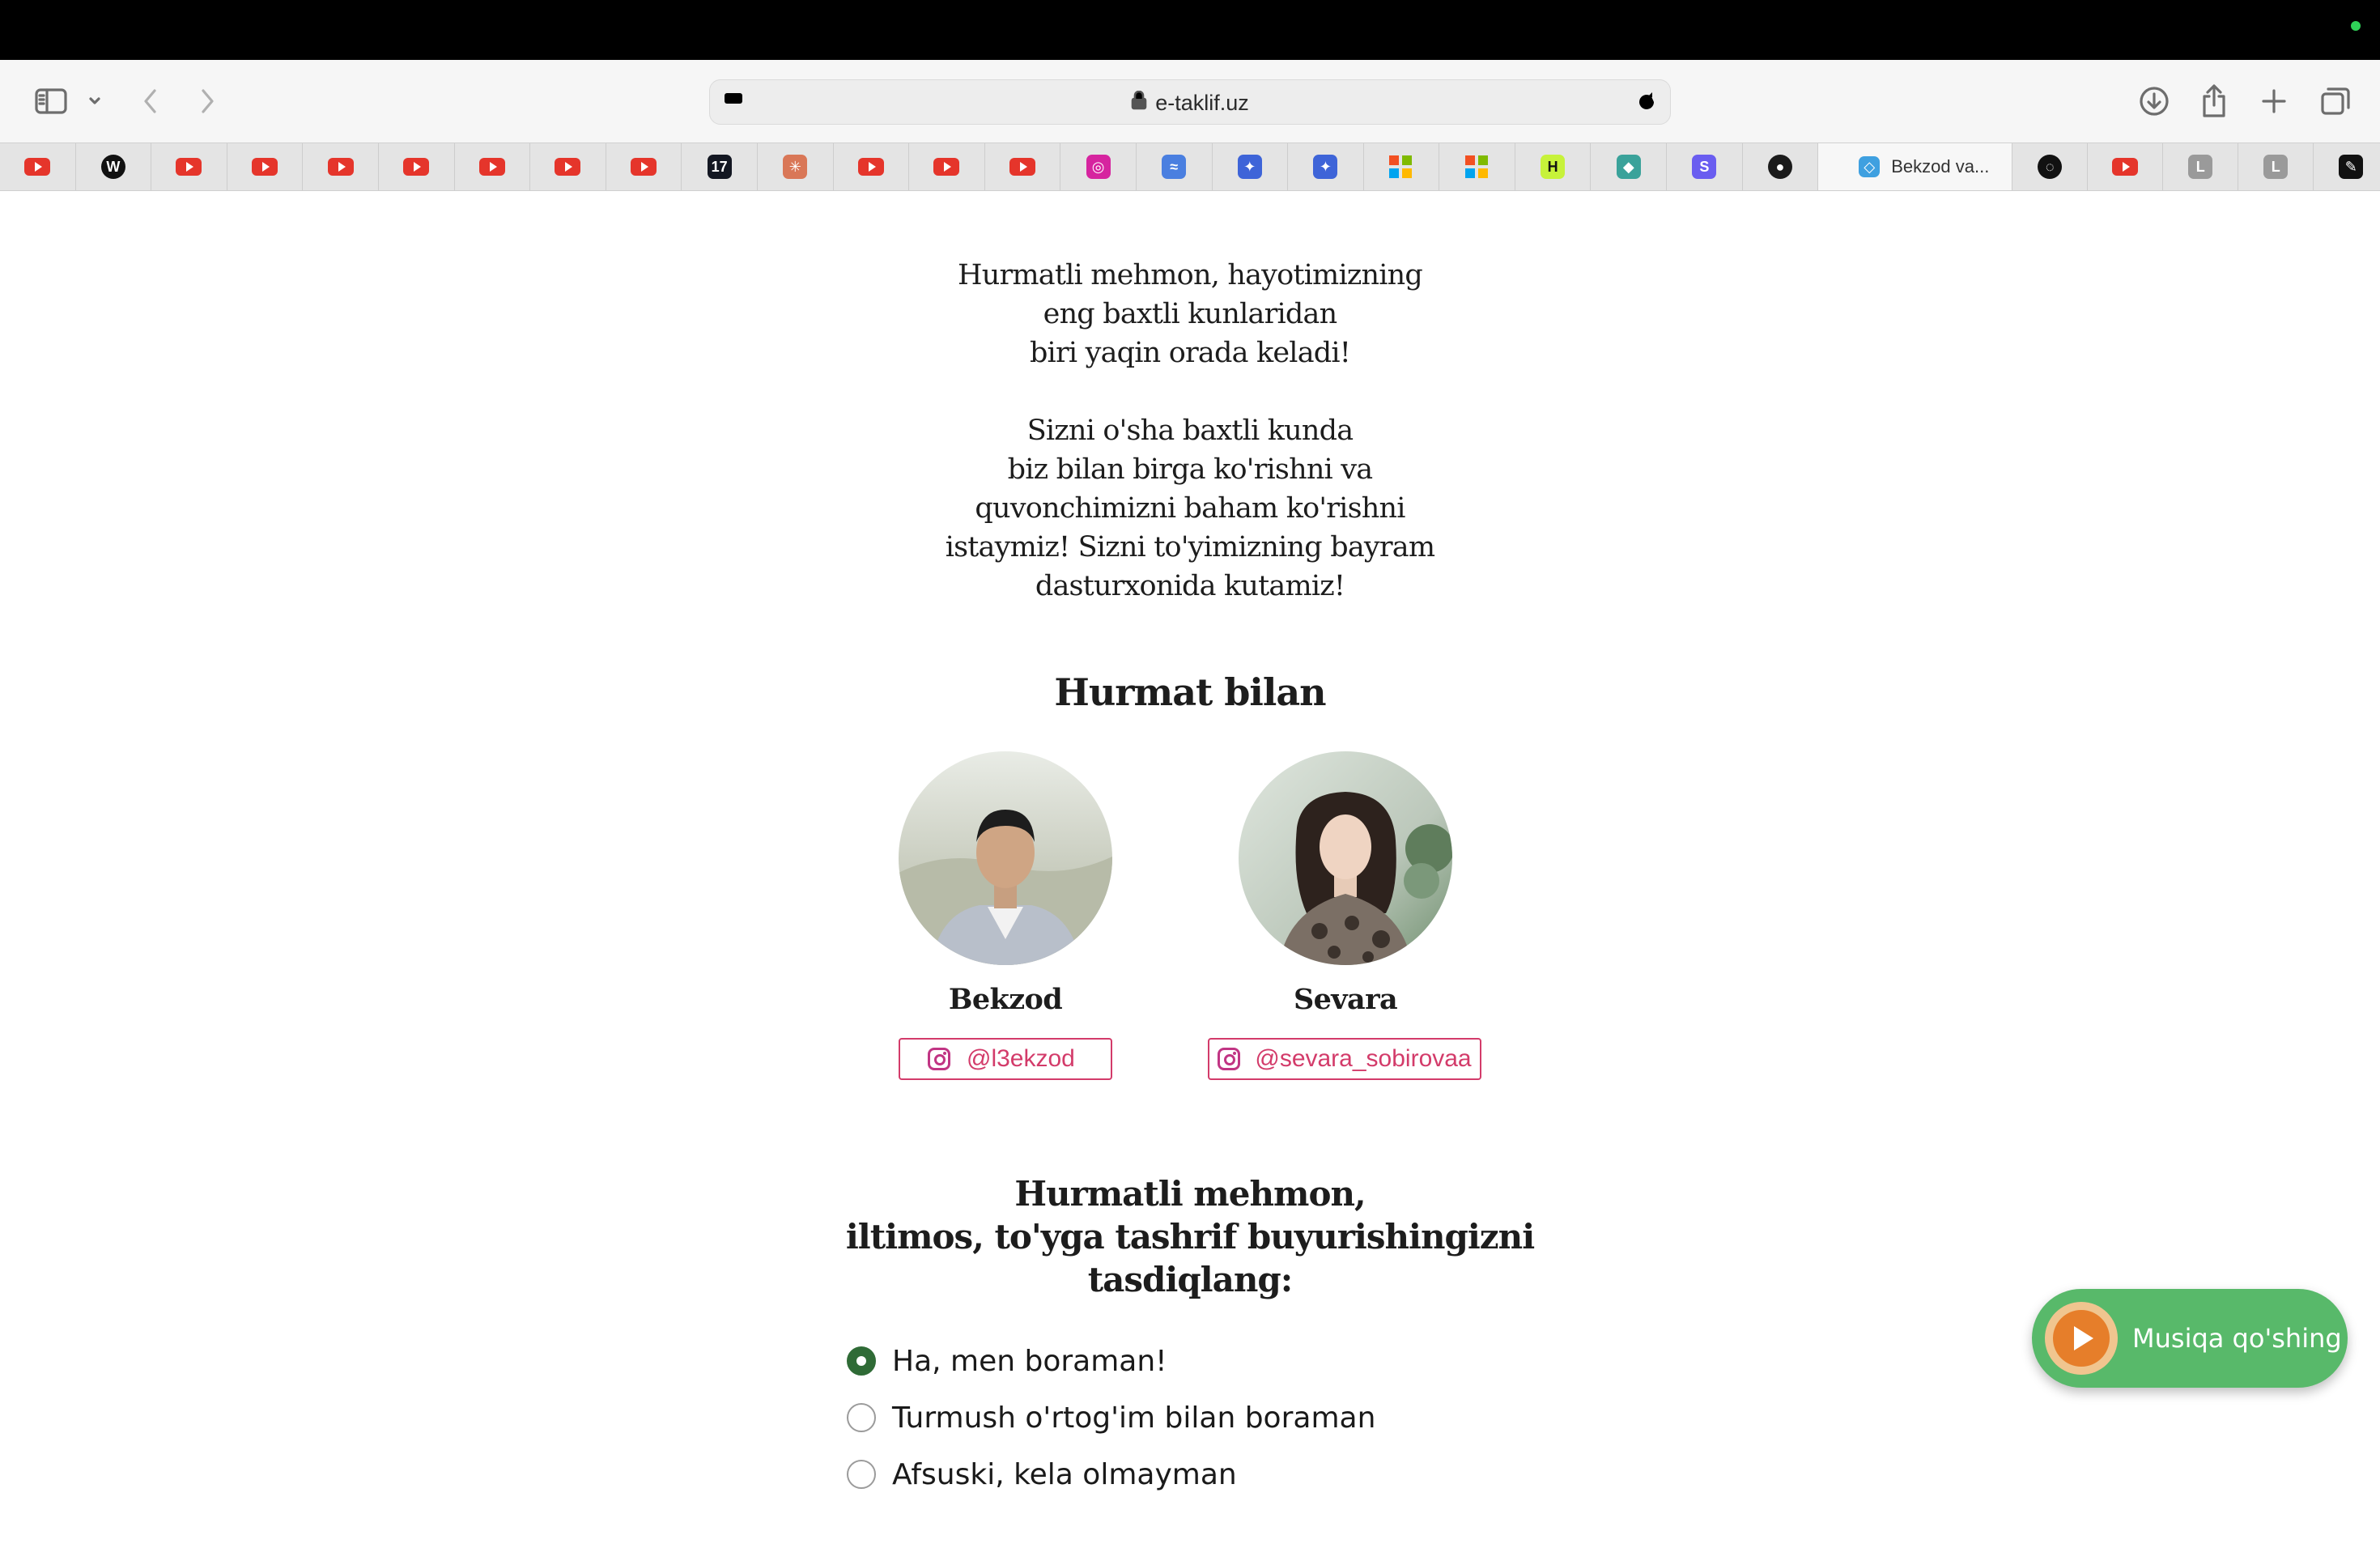 This screenshot has width=2380, height=1548. What do you see at coordinates (1346, 1000) in the screenshot?
I see `bride-name: Sevara` at bounding box center [1346, 1000].